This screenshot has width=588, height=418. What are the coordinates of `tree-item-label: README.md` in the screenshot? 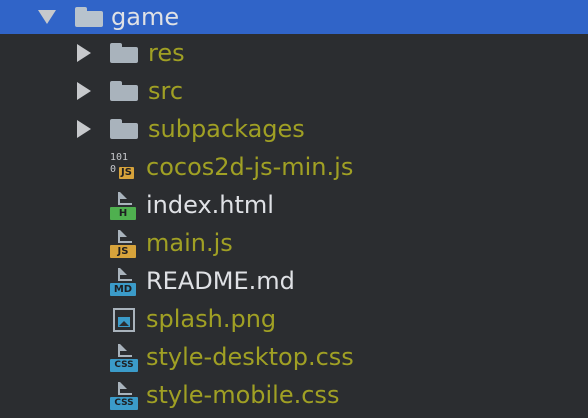 It's located at (220, 281).